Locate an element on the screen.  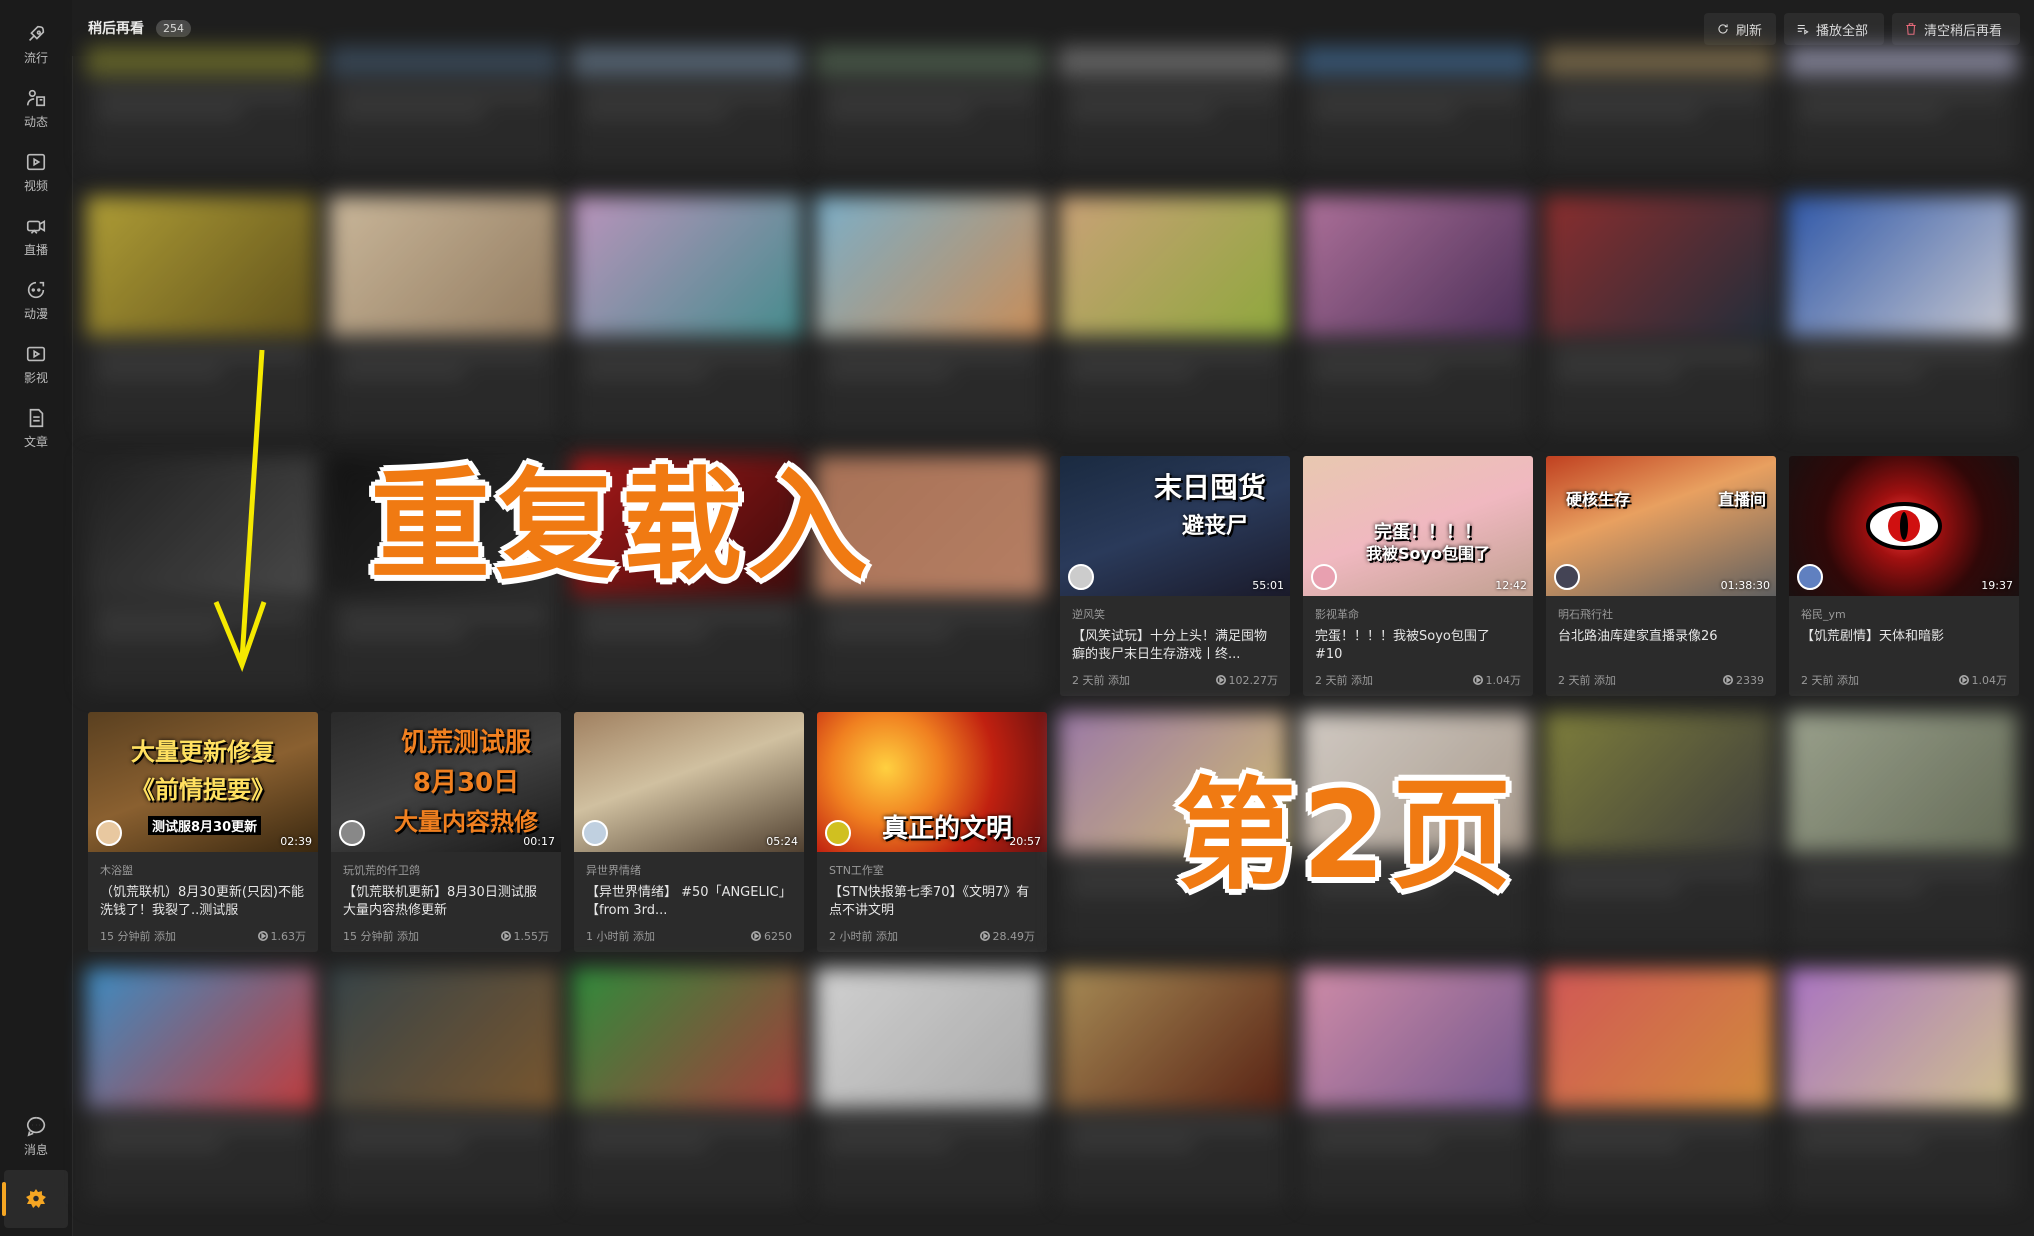
uploader-name: STN工作室 is located at coordinates (932, 870).